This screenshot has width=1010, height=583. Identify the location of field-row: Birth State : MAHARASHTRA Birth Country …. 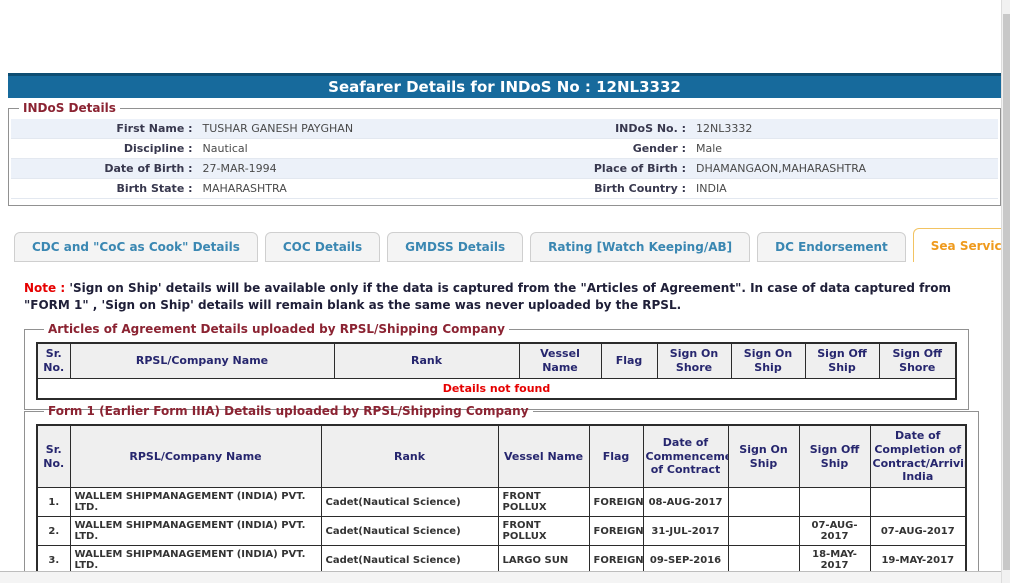
(504, 189).